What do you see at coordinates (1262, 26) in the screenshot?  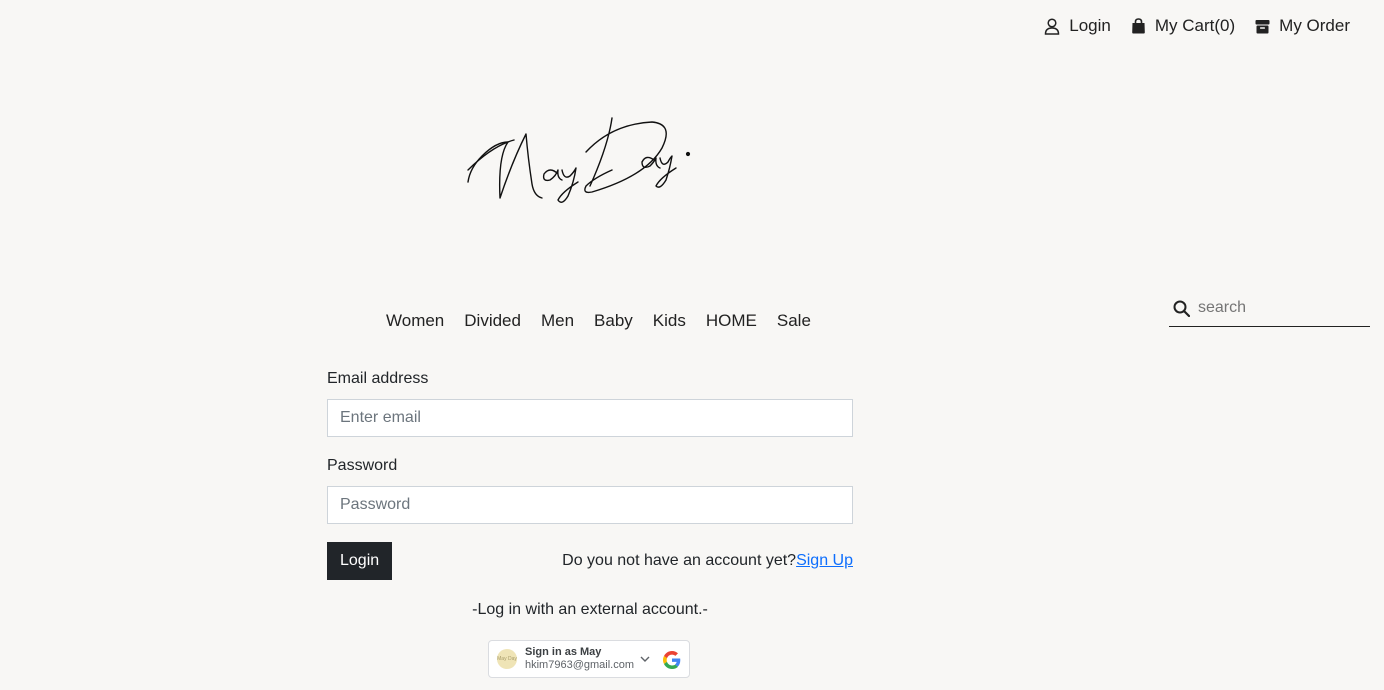 I see `box-icon` at bounding box center [1262, 26].